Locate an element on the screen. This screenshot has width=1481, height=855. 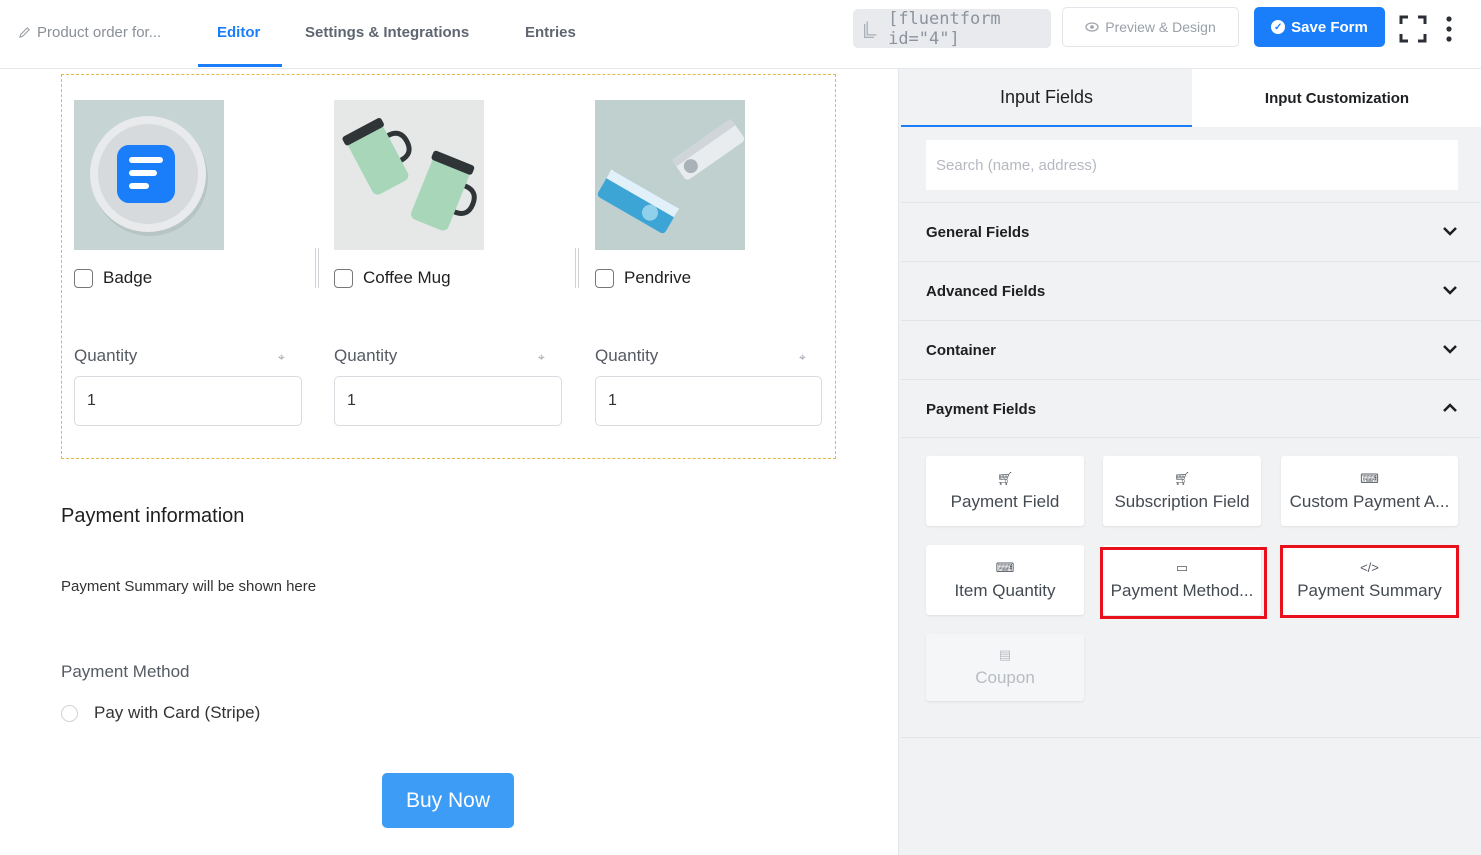
pendrive-quantity-input: 1 is located at coordinates (708, 401).